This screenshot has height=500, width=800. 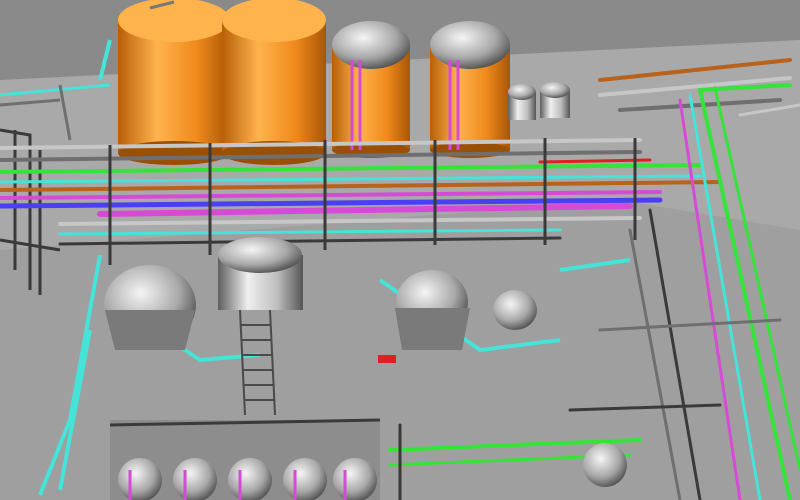 What do you see at coordinates (245, 459) in the screenshot?
I see `lower-vessels` at bounding box center [245, 459].